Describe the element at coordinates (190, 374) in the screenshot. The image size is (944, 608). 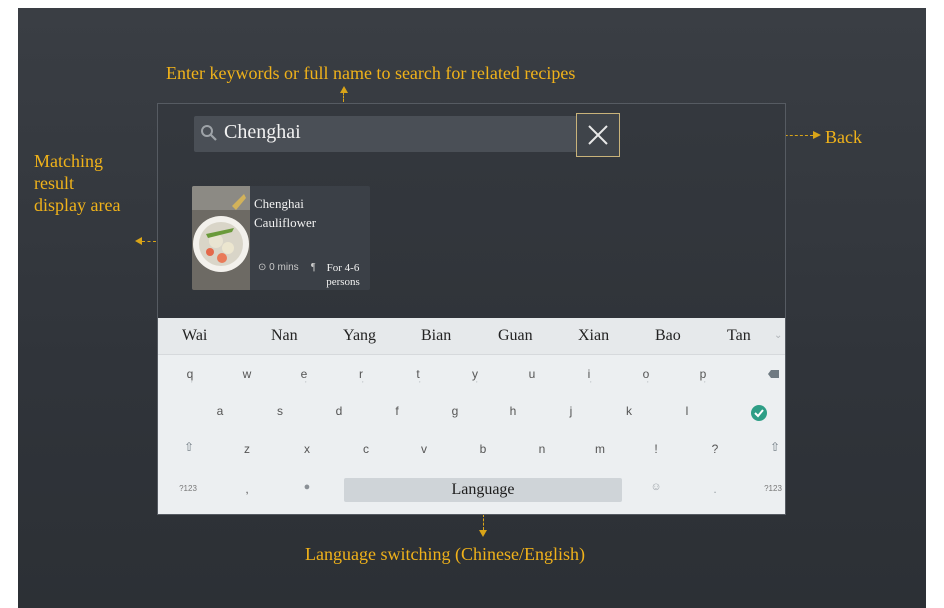
I see `key-q: q` at that location.